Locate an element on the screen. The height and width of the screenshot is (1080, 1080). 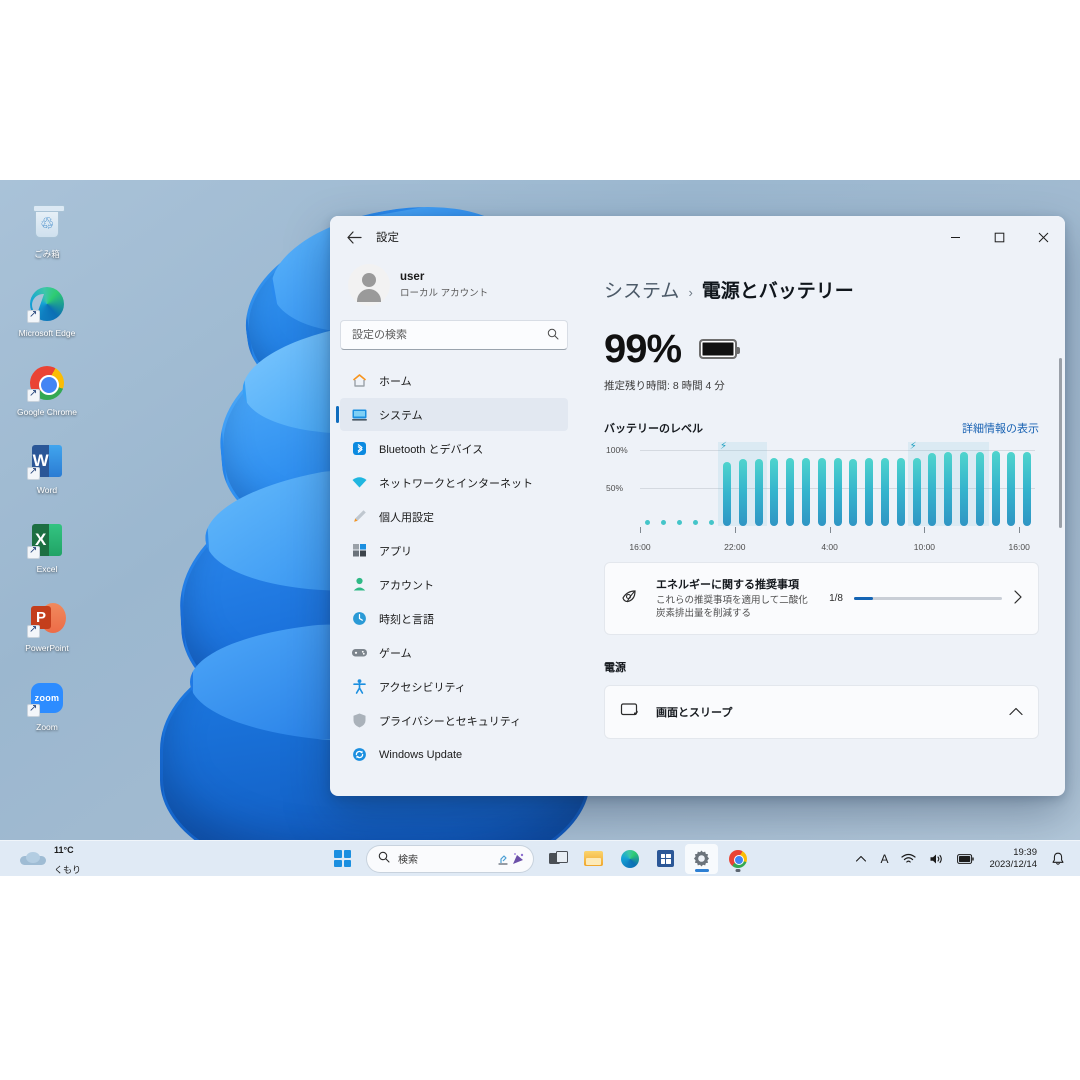
screen-sleep-row: 画面とスリープ is located at coordinates (821, 711).